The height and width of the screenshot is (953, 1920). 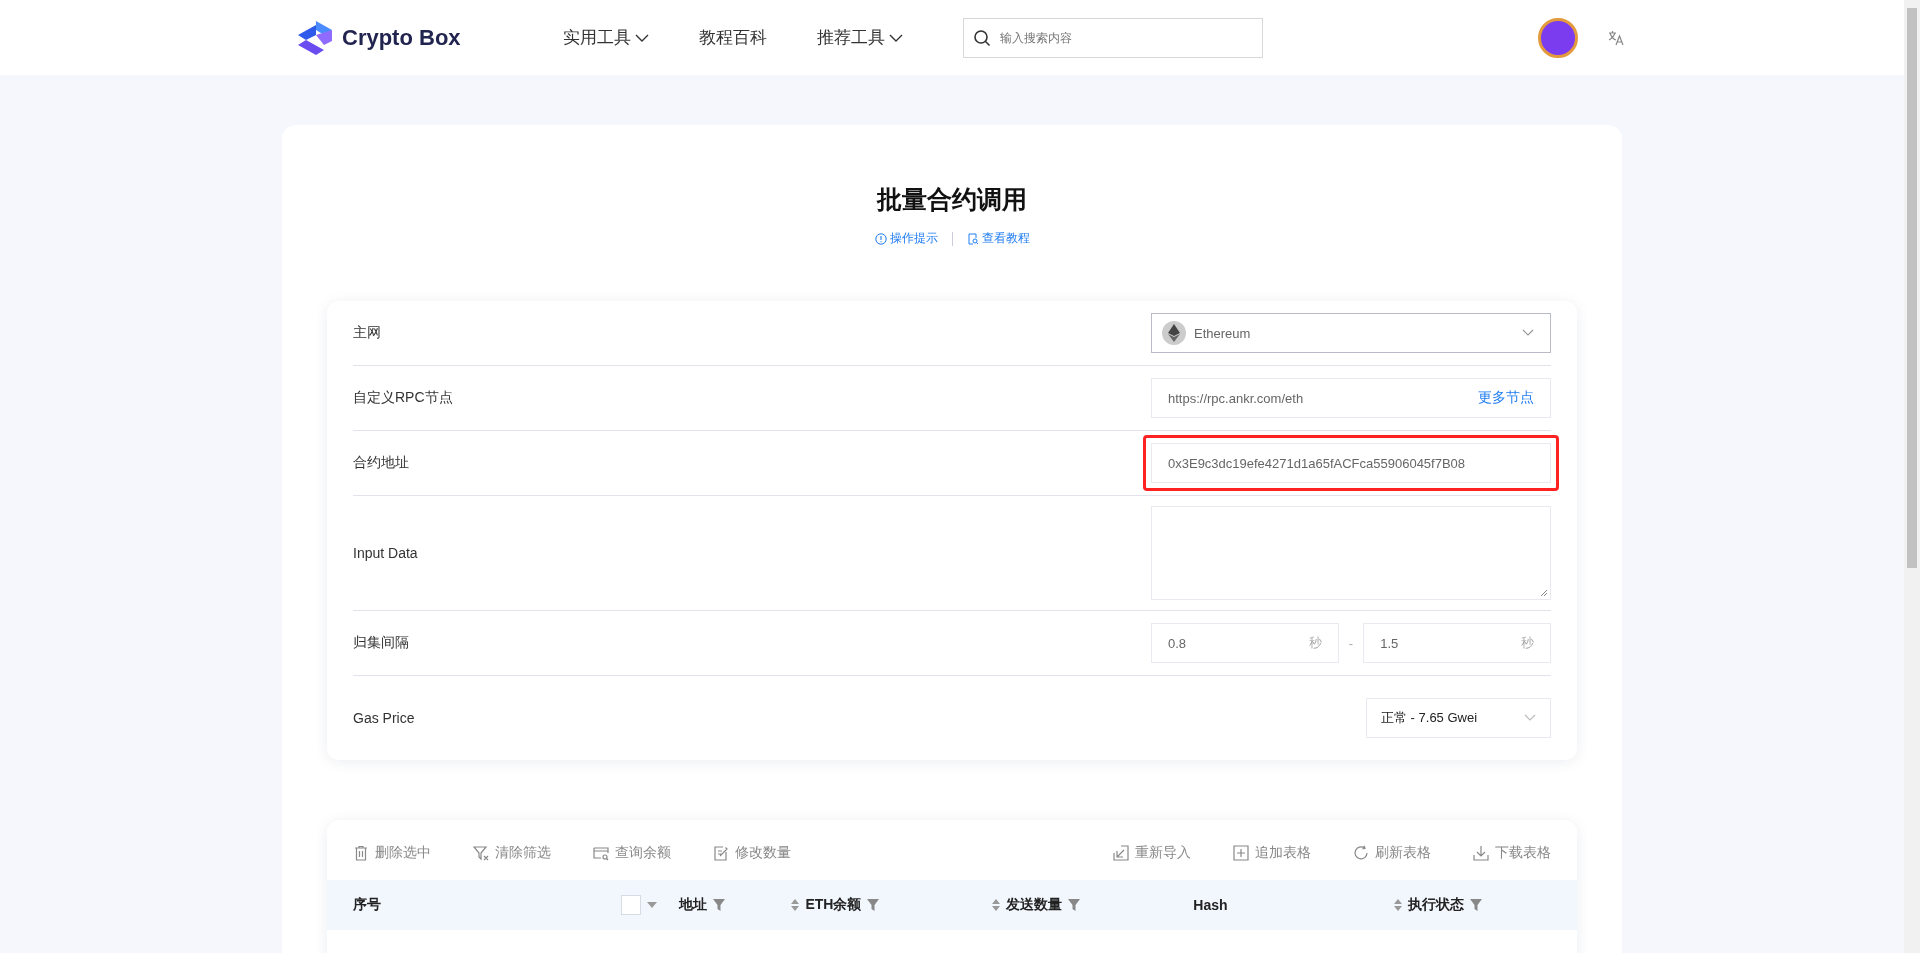 What do you see at coordinates (906, 238) in the screenshot?
I see `help-link: 操作提示` at bounding box center [906, 238].